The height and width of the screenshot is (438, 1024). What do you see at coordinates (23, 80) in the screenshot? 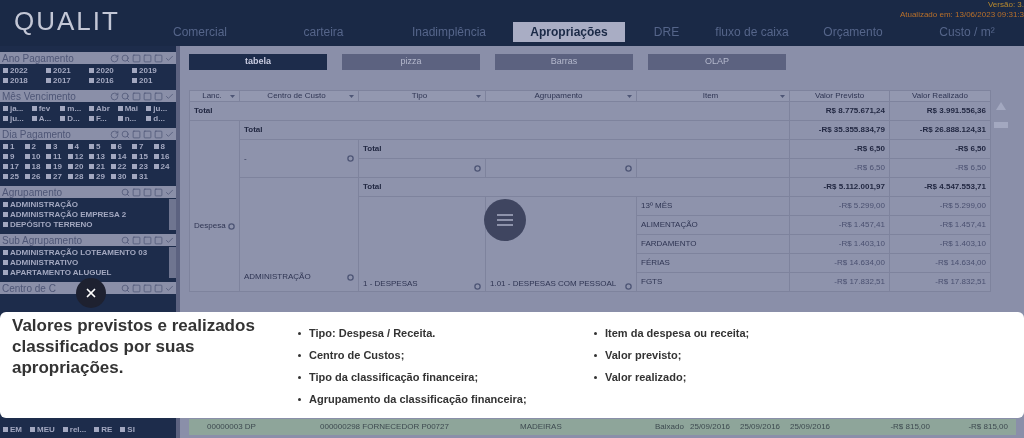
I see `filter-option: 2018` at bounding box center [23, 80].